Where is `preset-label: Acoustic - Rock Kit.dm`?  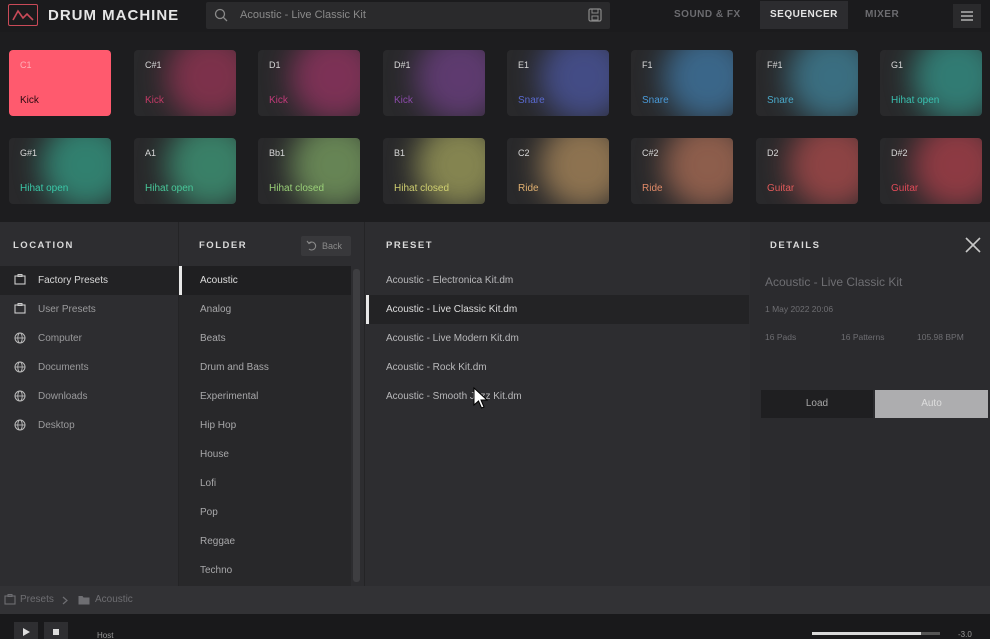
preset-label: Acoustic - Rock Kit.dm is located at coordinates (436, 367).